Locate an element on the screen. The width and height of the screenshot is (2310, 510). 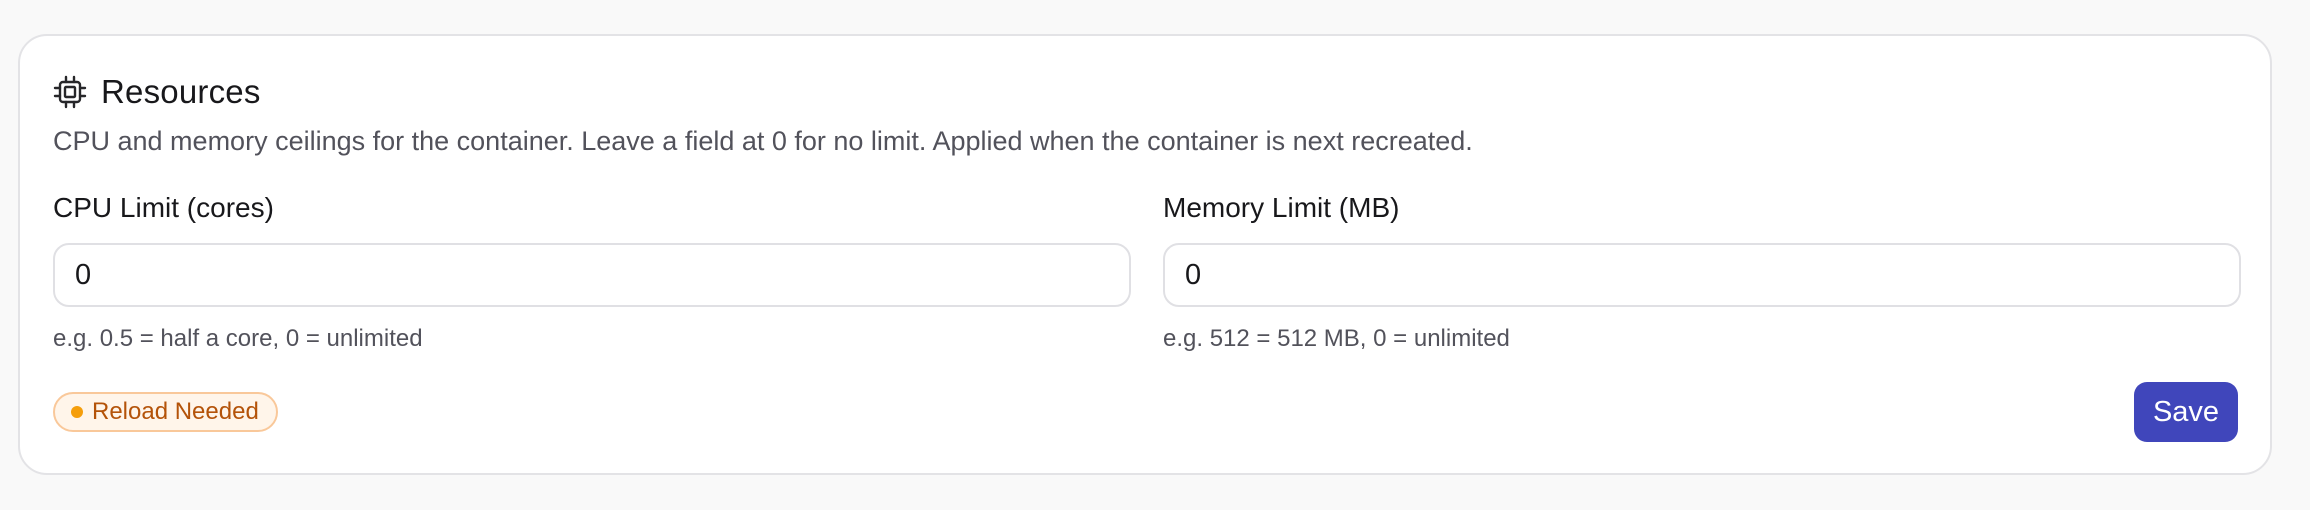
cpu-limit-label: CPU Limit (cores) is located at coordinates (163, 207).